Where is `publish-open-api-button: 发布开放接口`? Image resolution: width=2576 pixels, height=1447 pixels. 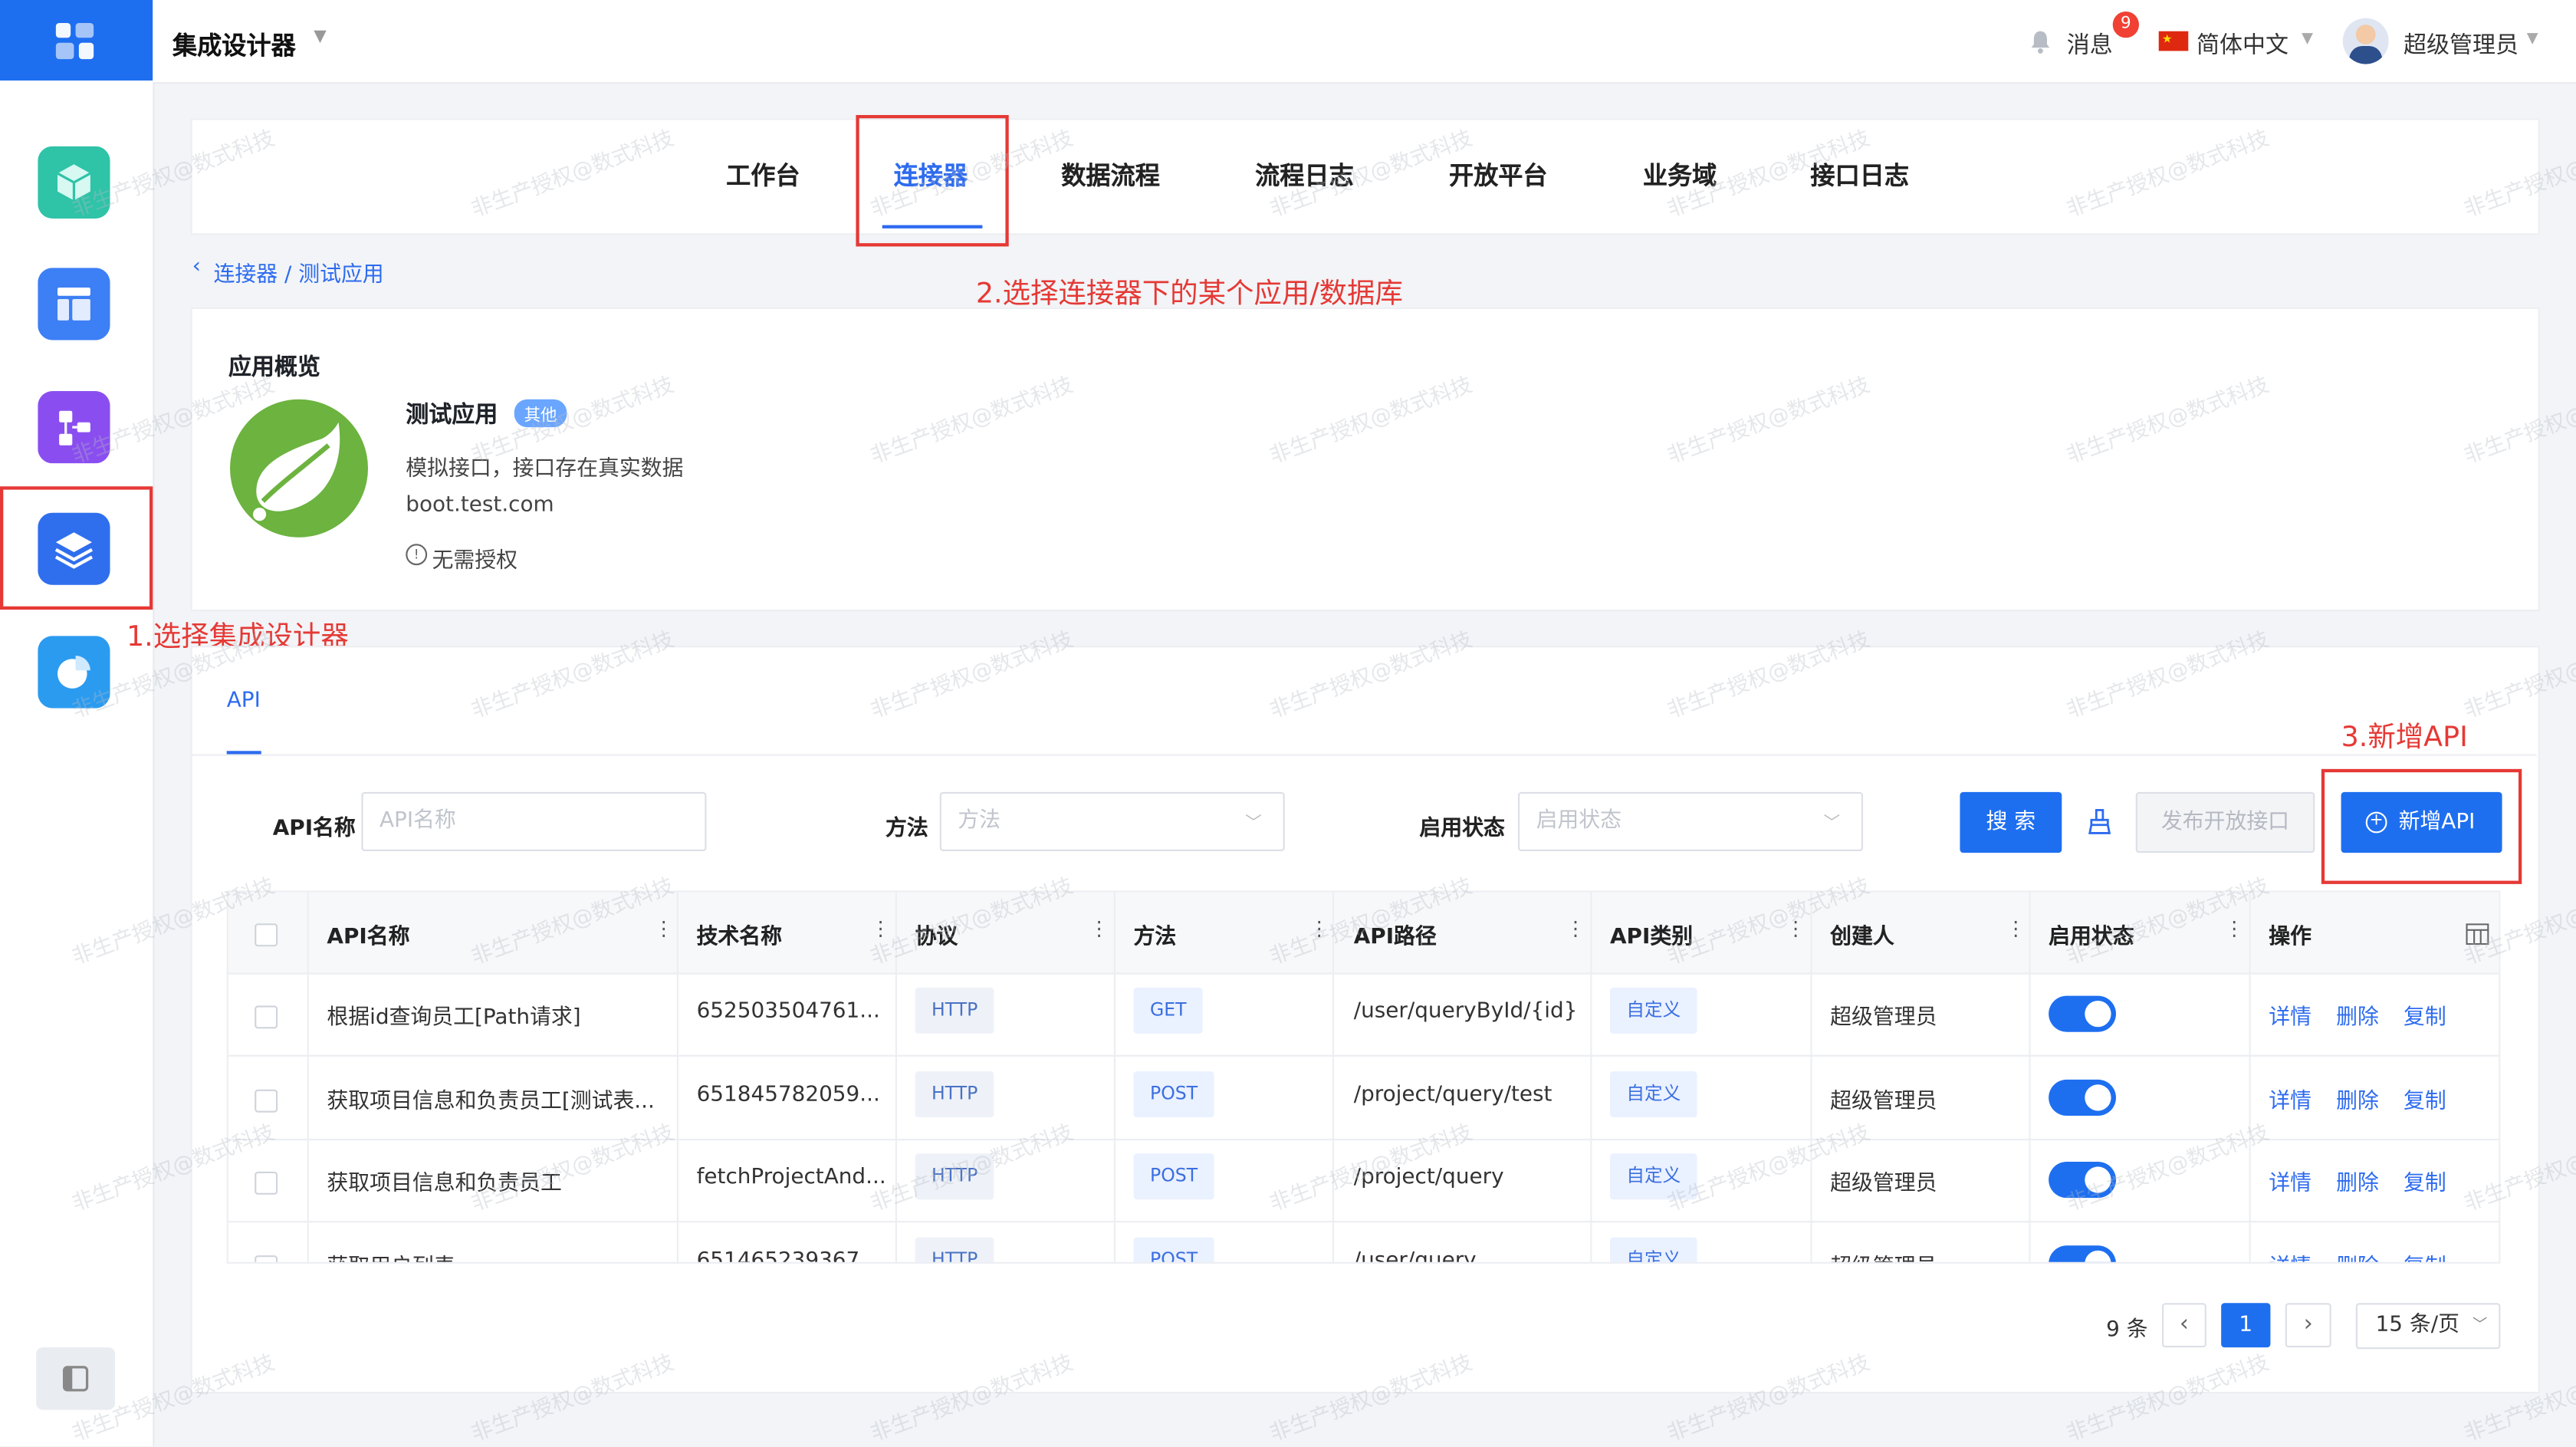
publish-open-api-button: 发布开放接口 is located at coordinates (2225, 822).